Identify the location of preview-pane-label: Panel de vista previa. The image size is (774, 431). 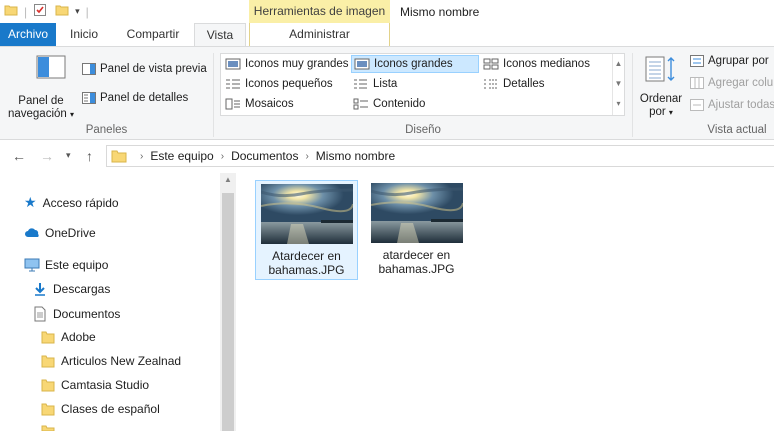
(153, 69).